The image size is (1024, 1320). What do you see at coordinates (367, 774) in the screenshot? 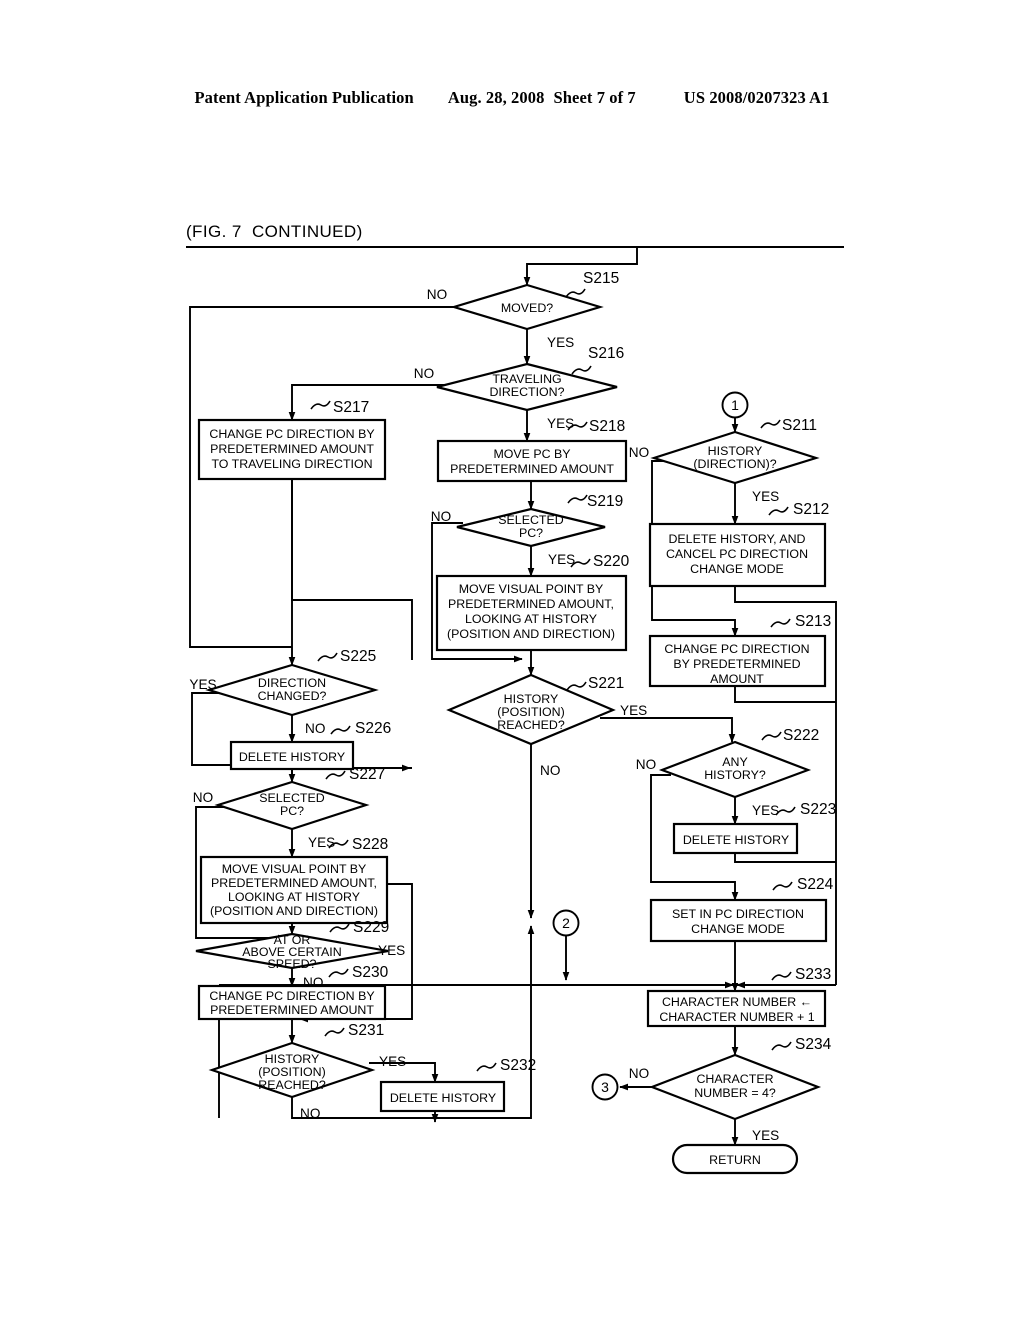
I see `node-s227-step: S227` at bounding box center [367, 774].